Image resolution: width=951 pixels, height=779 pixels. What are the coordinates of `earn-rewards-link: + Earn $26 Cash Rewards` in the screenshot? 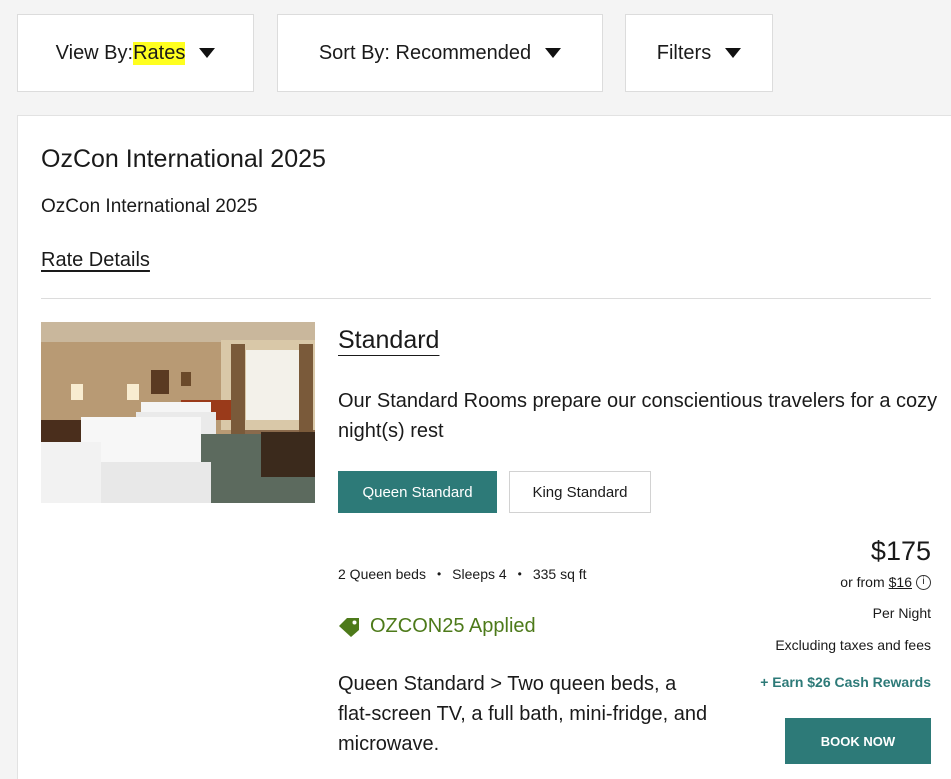 It's located at (845, 682).